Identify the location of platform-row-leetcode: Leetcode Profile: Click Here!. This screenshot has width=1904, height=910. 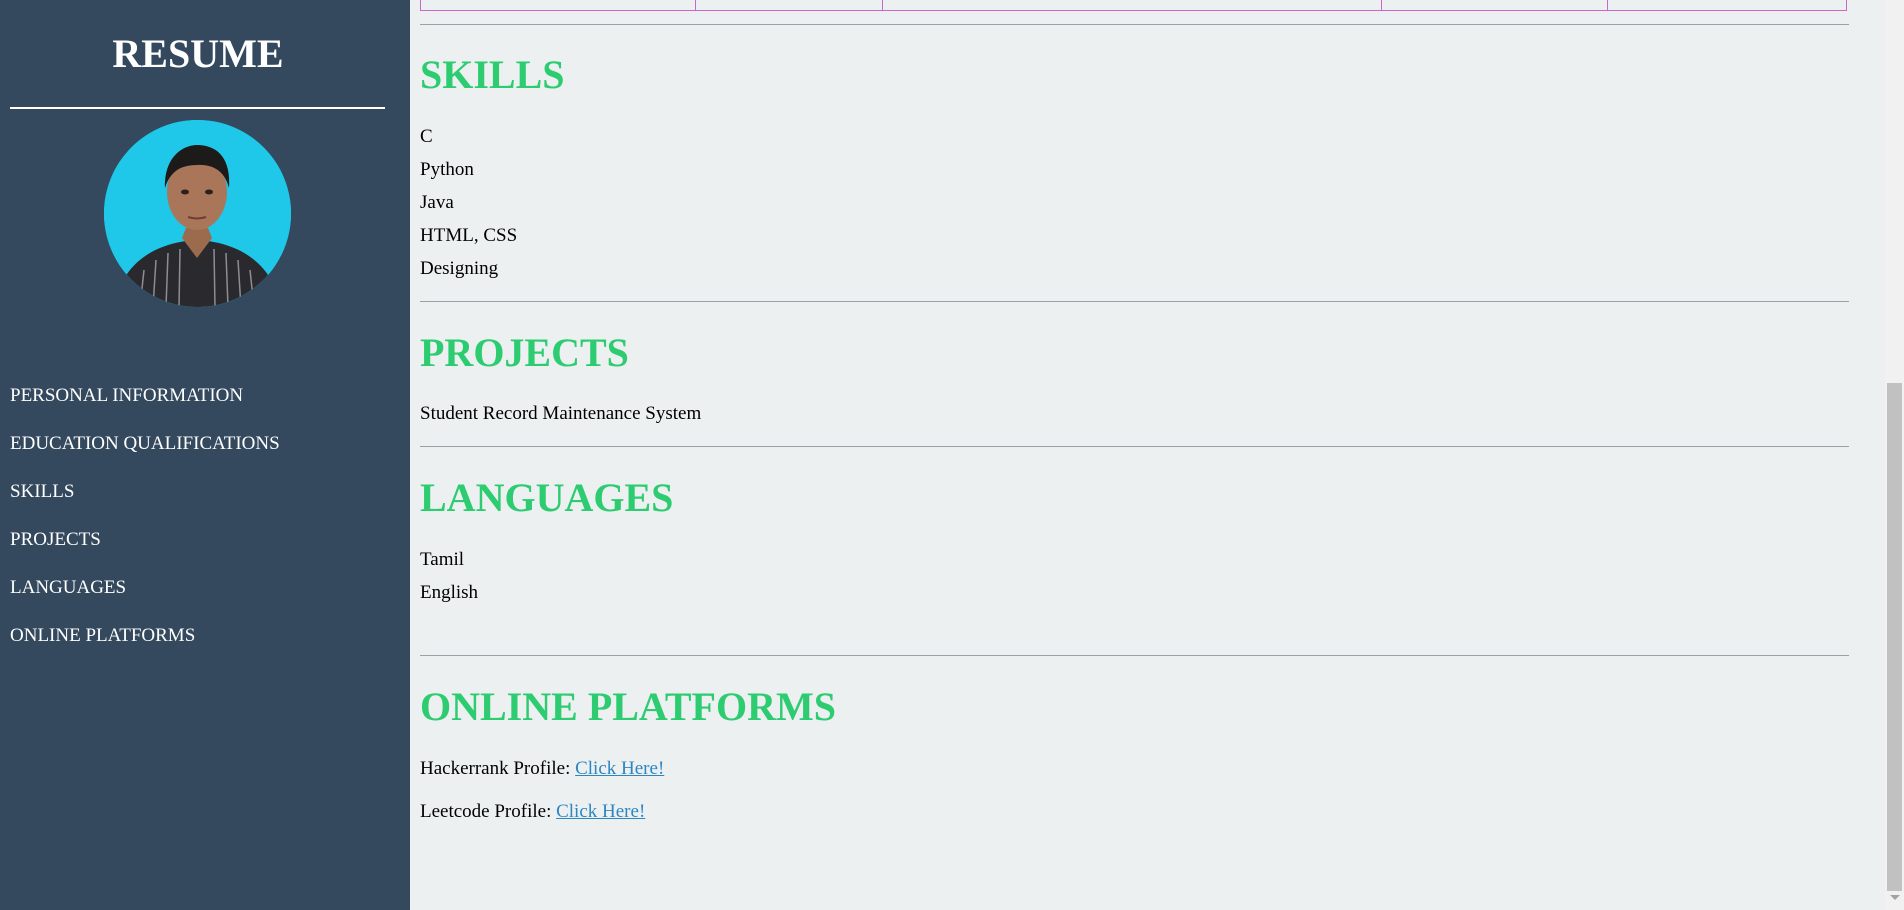
(532, 812).